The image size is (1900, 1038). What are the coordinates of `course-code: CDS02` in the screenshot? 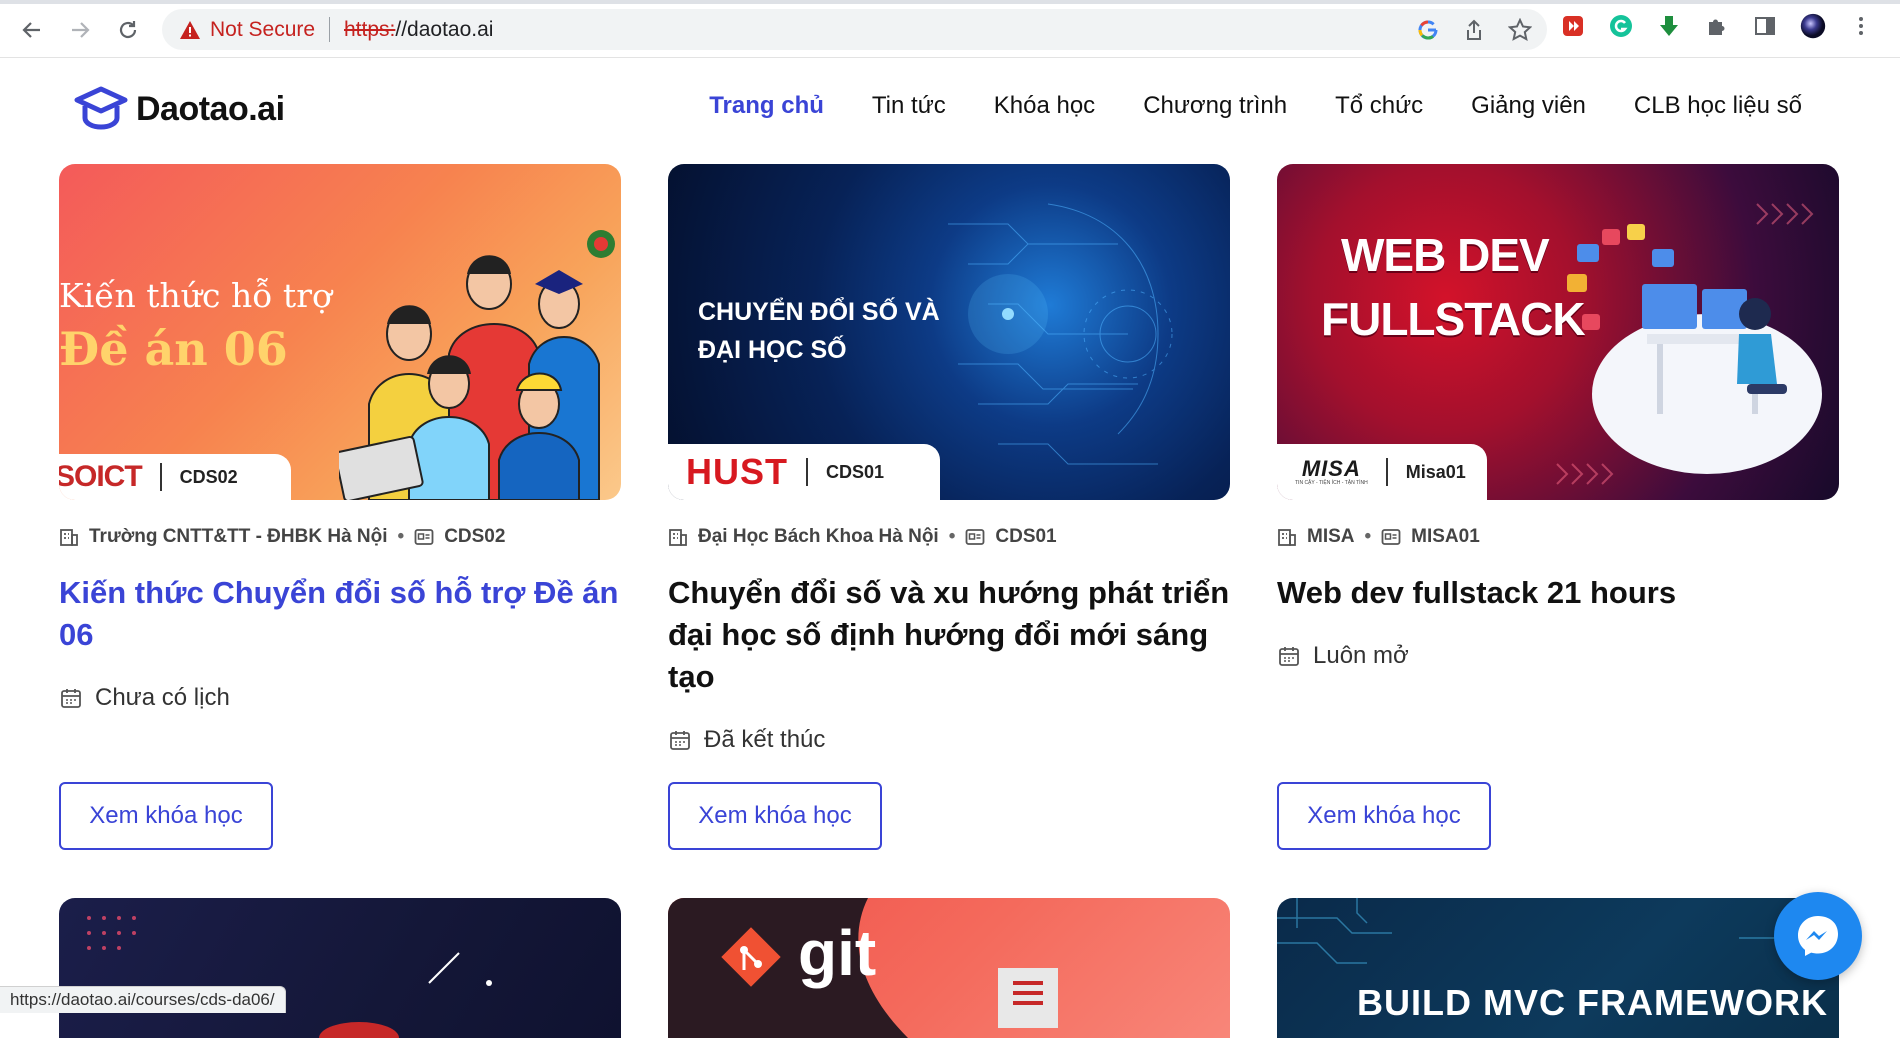 It's located at (475, 536).